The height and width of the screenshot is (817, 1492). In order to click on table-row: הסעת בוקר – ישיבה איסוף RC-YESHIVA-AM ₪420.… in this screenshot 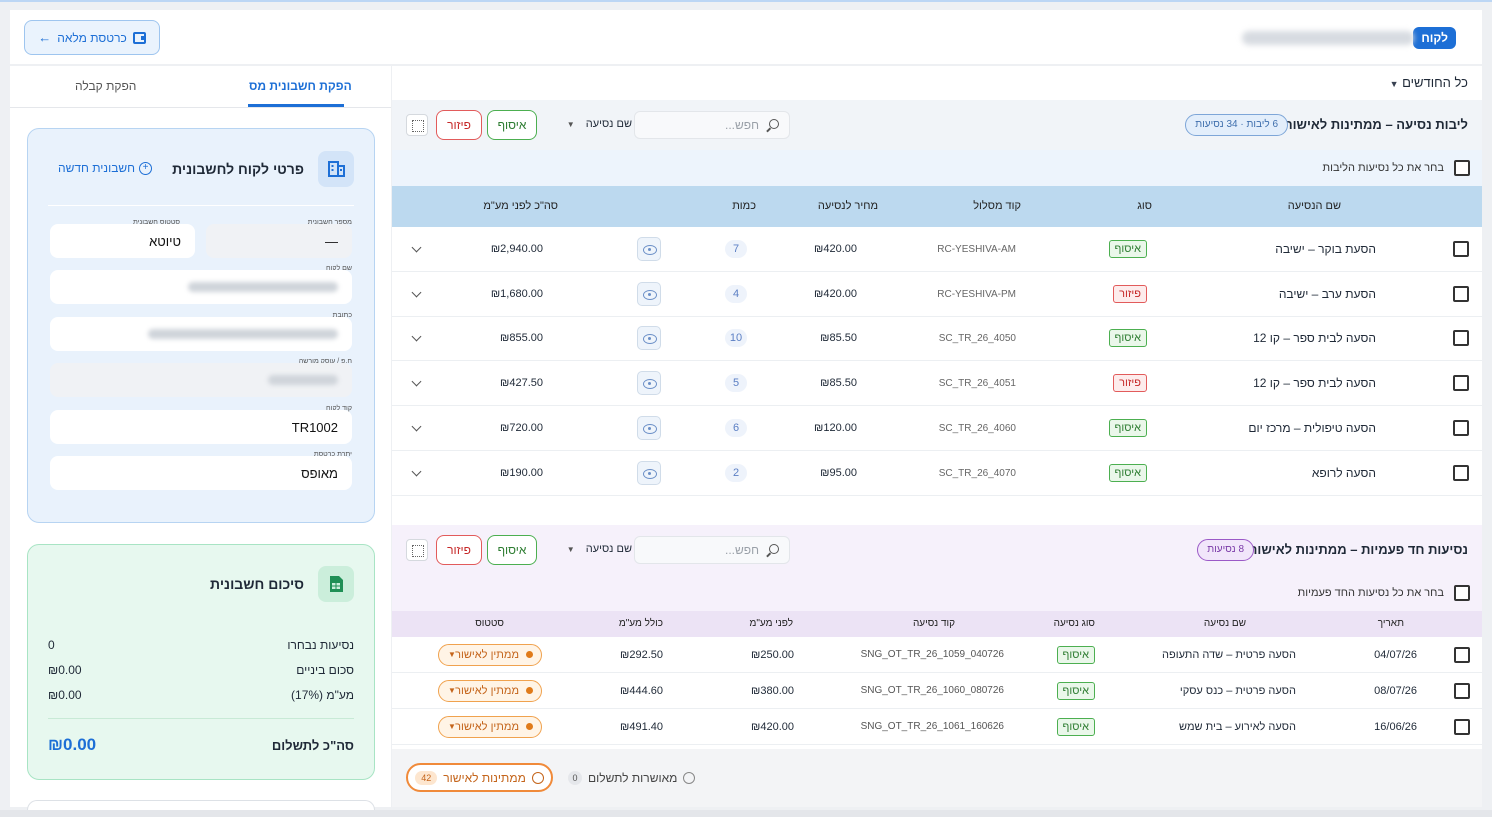, I will do `click(937, 249)`.